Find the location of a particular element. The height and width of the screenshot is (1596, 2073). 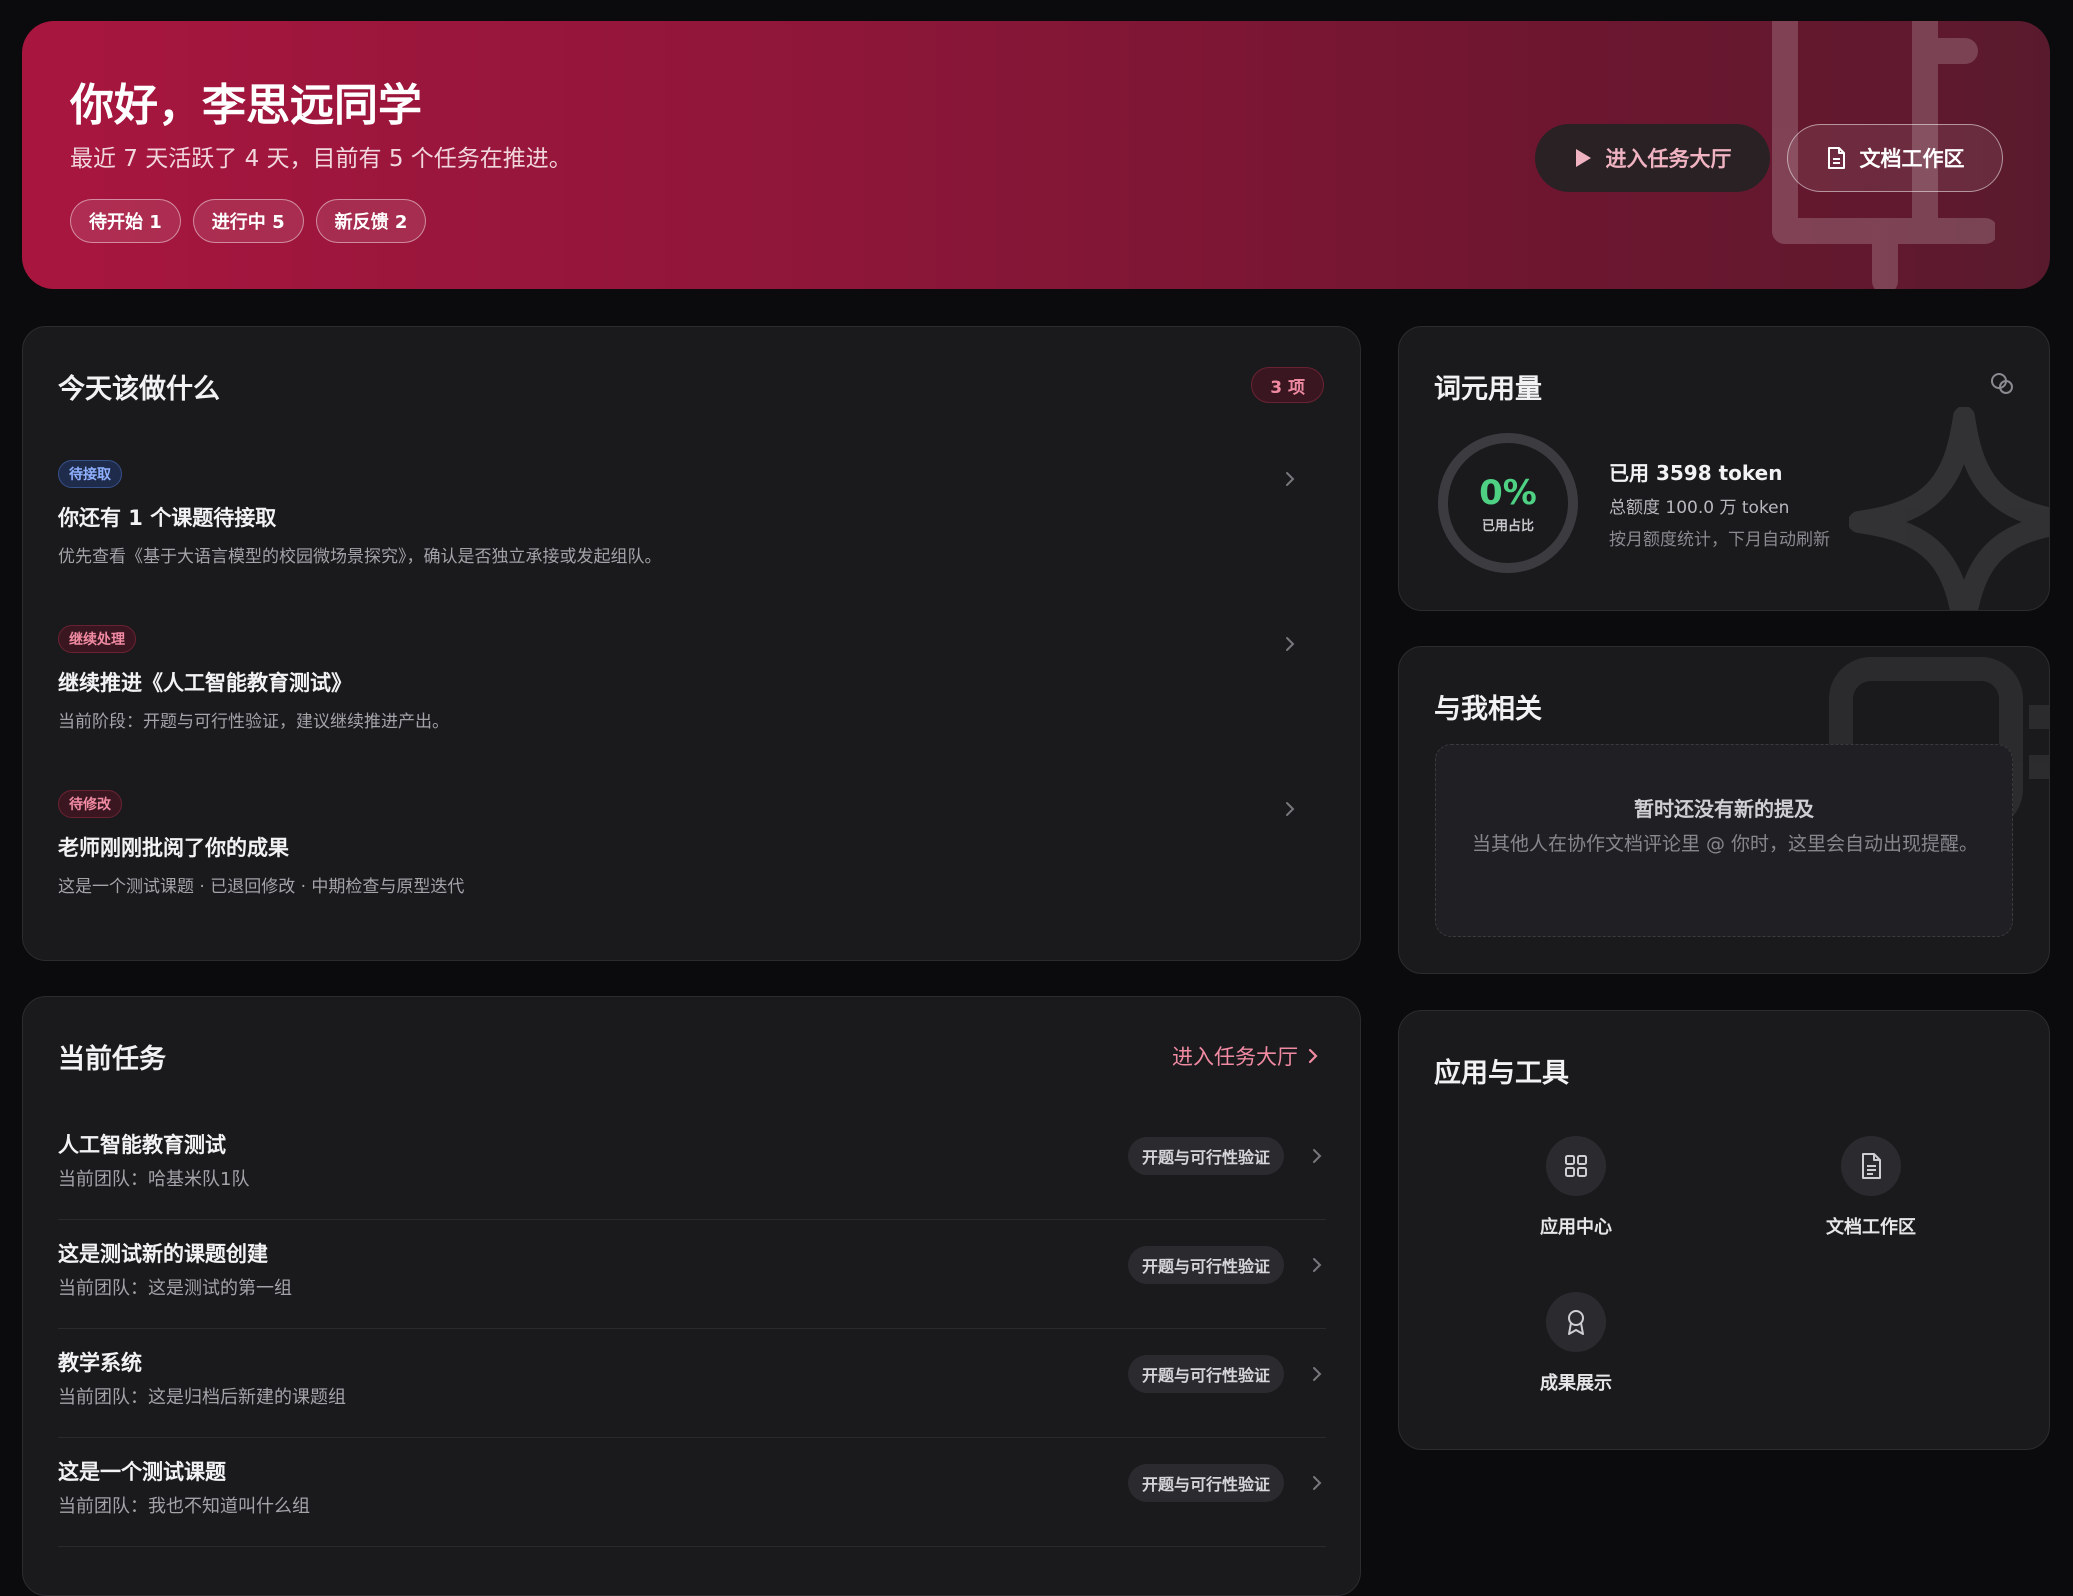

sparkle-decoration-icon is located at coordinates (1949, 508).